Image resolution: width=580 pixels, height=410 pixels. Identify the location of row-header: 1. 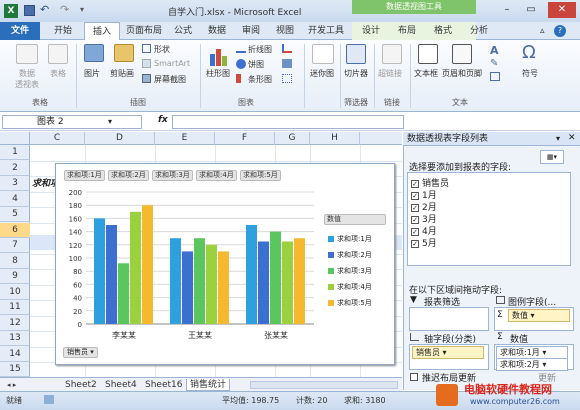
(15, 152).